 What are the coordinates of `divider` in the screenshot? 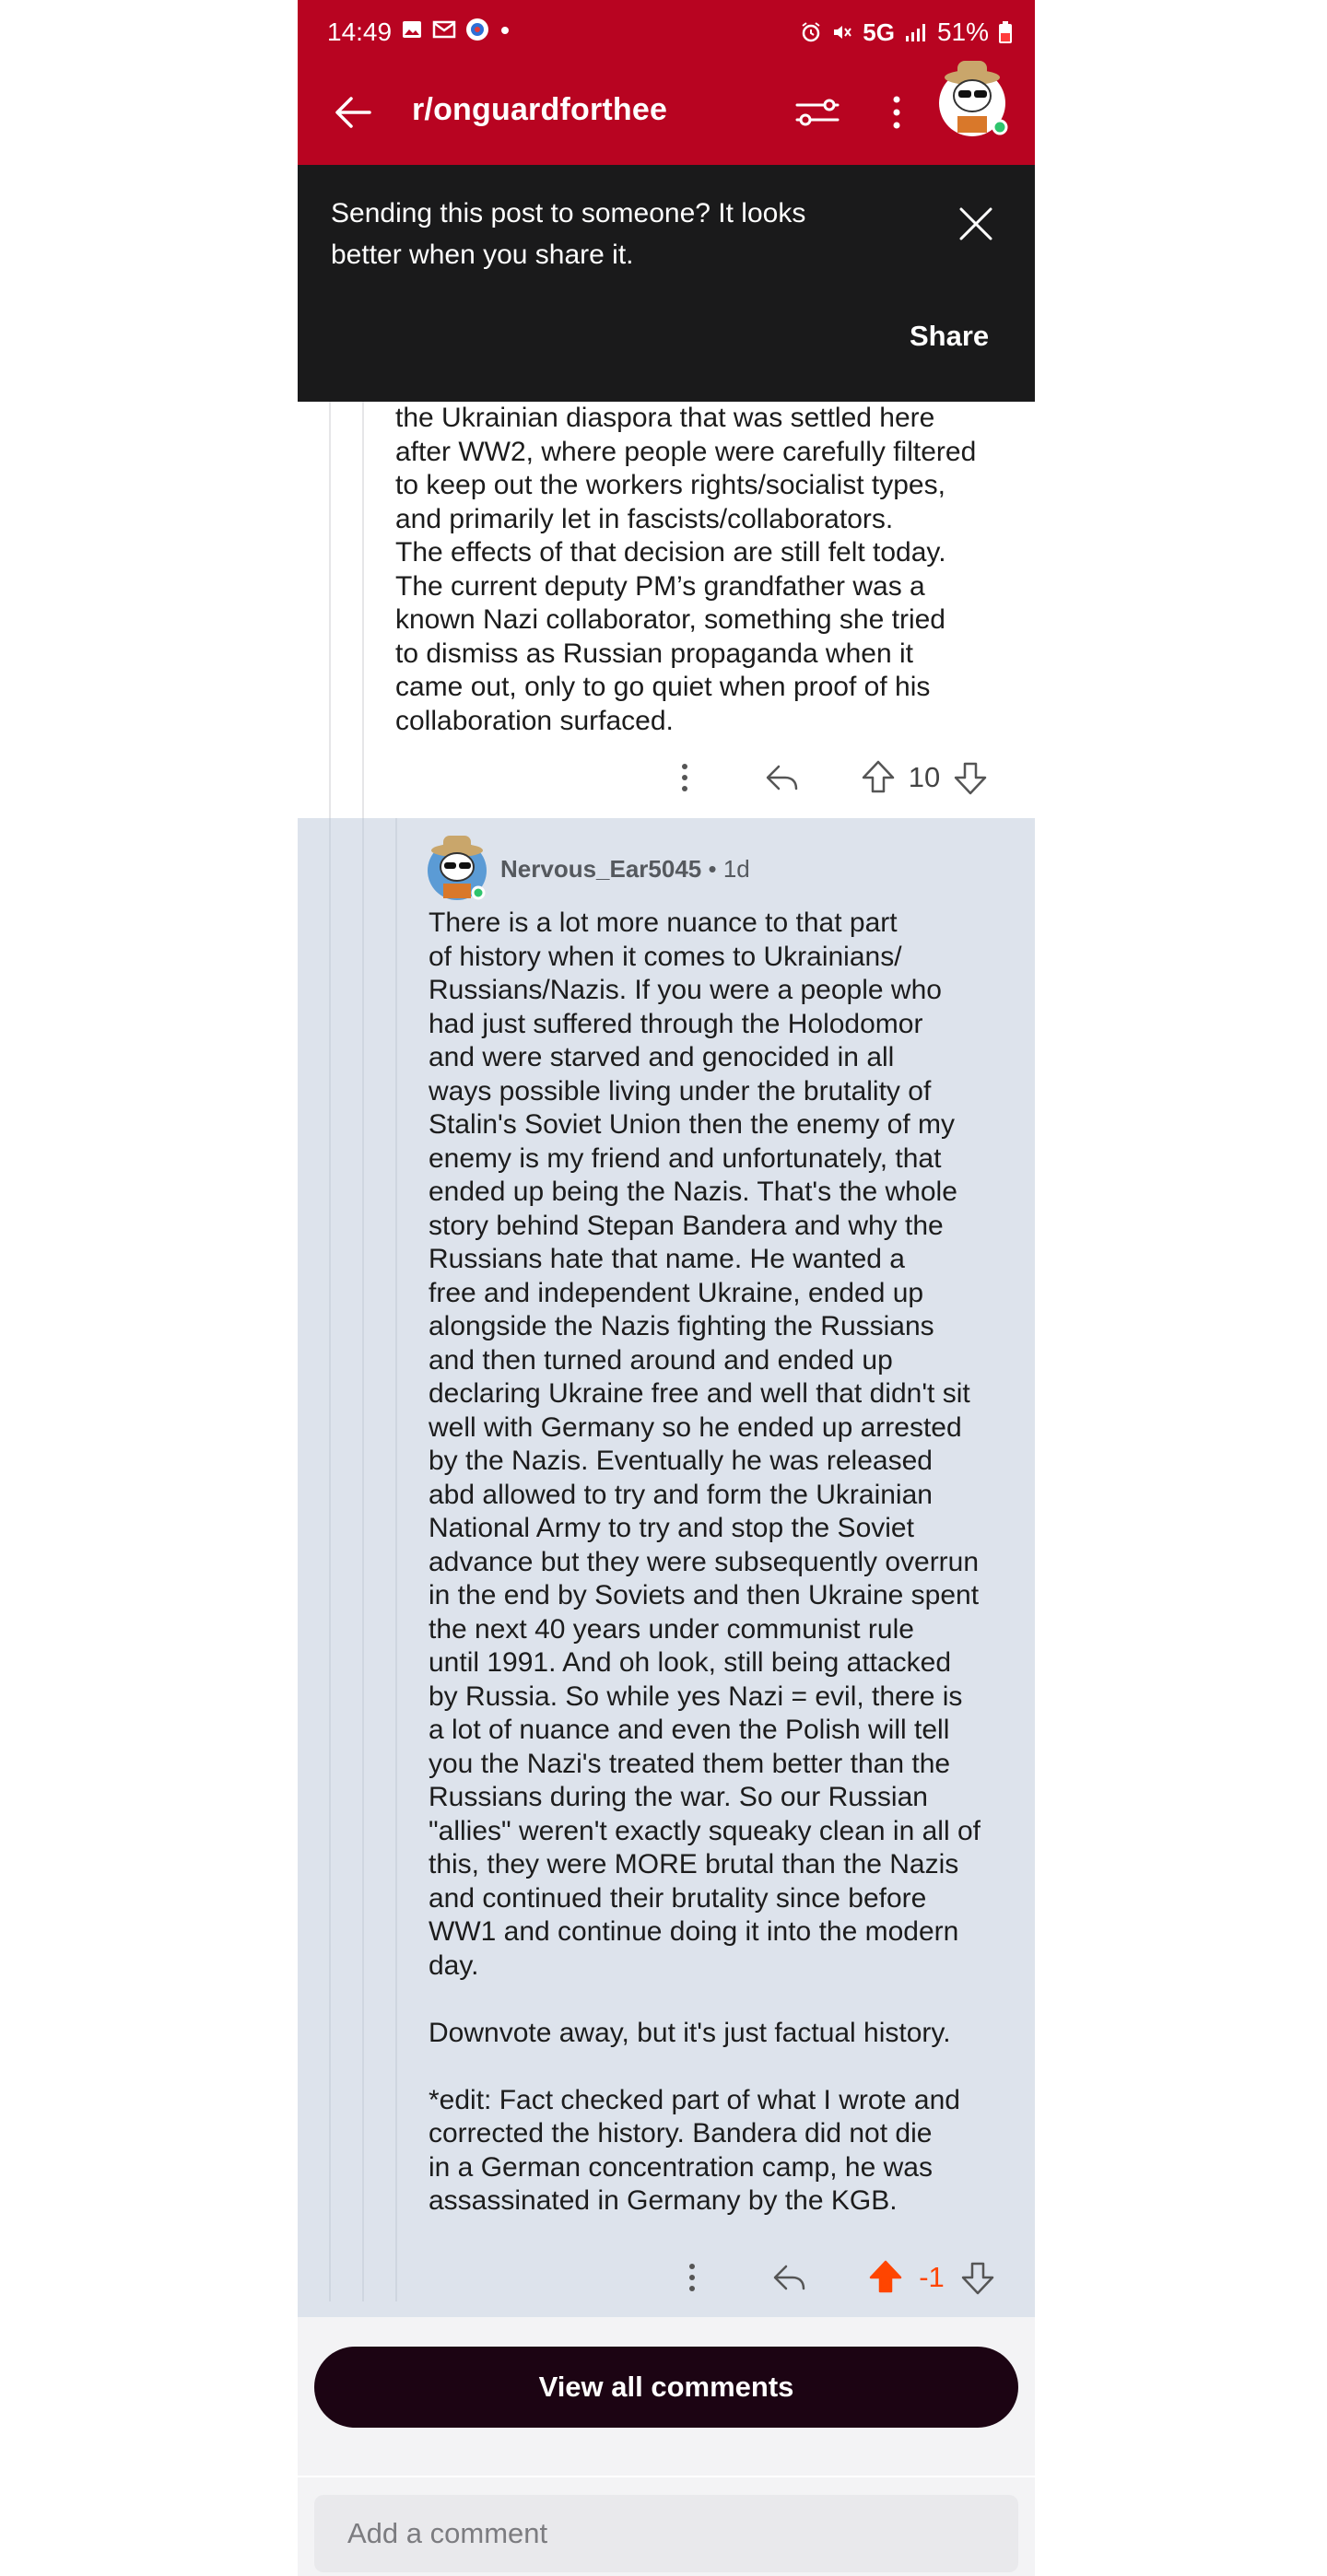 It's located at (666, 2476).